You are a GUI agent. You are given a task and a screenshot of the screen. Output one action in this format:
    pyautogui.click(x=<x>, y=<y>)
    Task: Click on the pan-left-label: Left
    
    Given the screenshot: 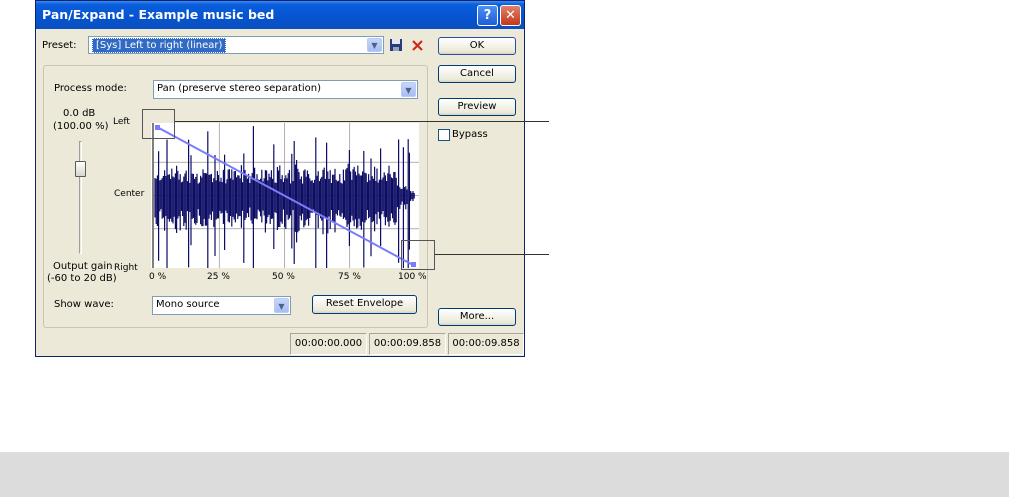 What is the action you would take?
    pyautogui.click(x=121, y=122)
    